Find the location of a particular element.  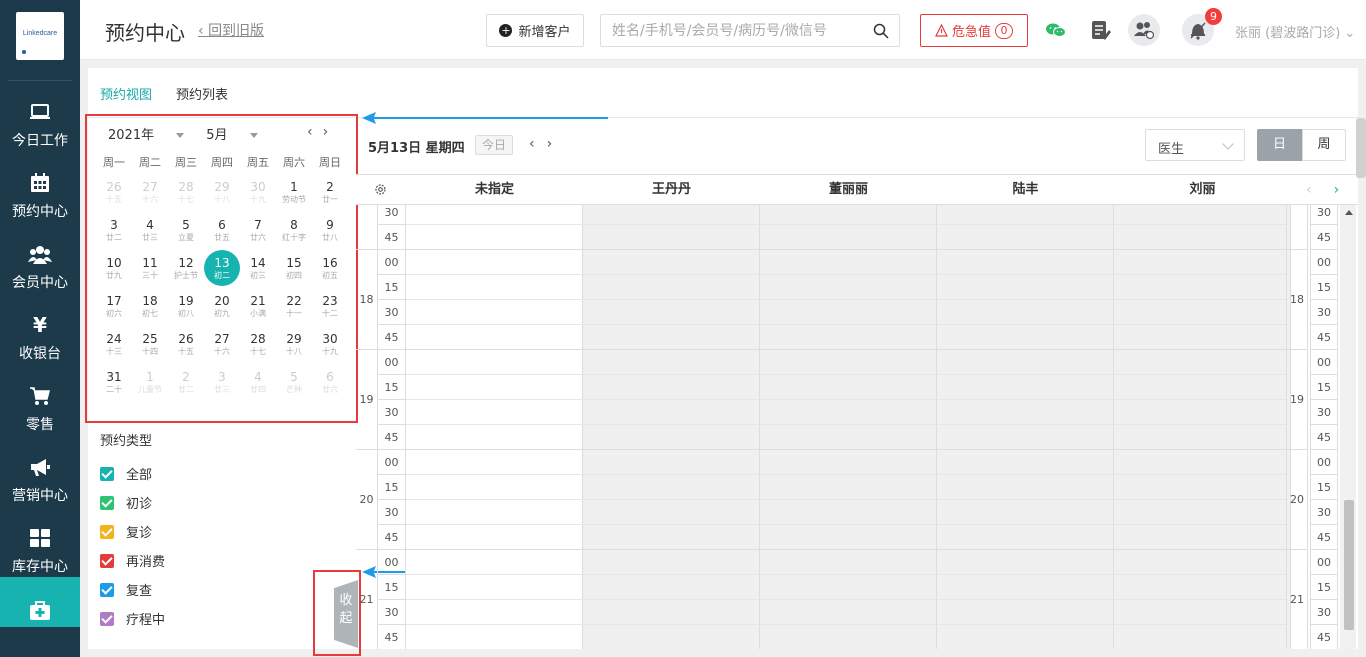

calendar-day: 6 廿五 is located at coordinates (222, 231).